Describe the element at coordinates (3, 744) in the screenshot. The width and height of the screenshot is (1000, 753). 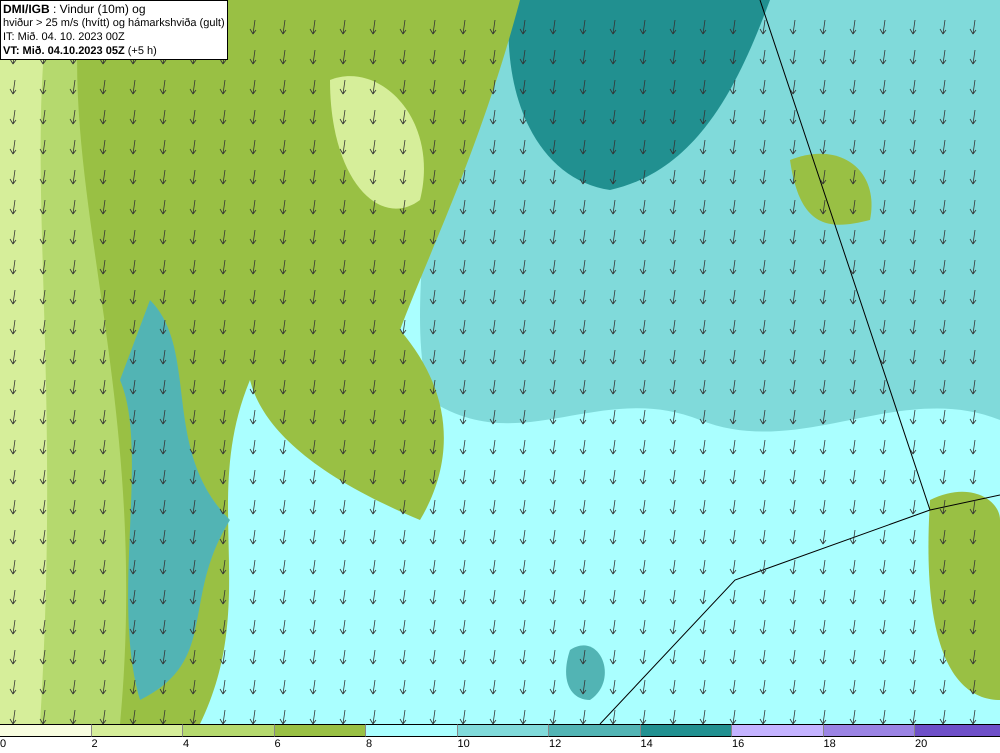
I see `legend-label: 0` at that location.